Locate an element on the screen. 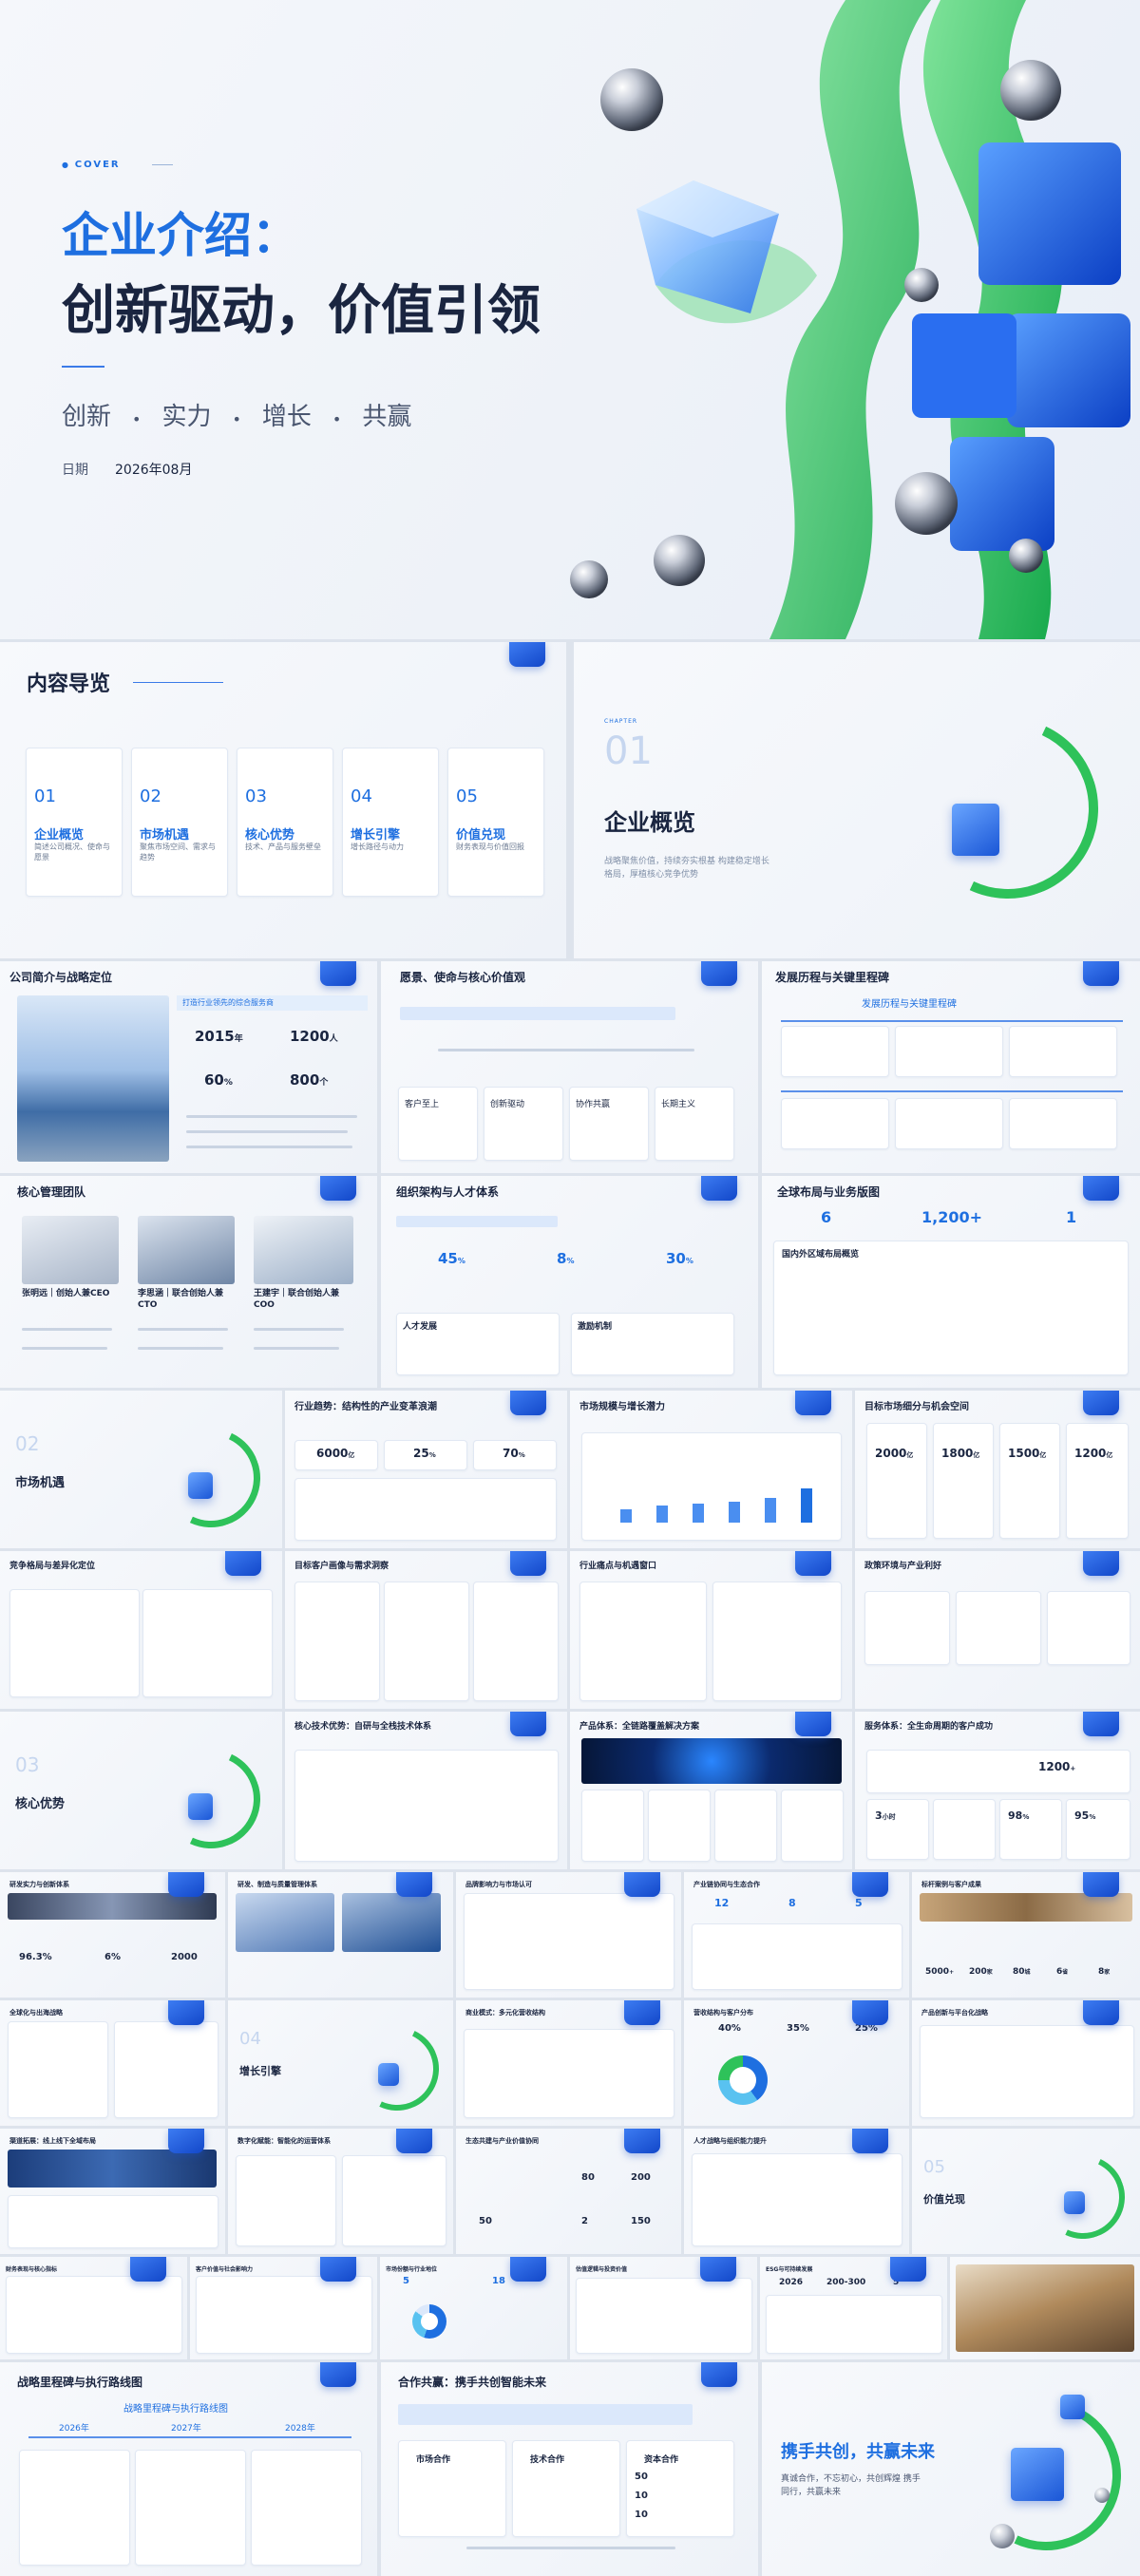 This screenshot has width=1140, height=2576. rd-strength-slide: 研发实力与创新体系 96.3% 6% 2000 is located at coordinates (112, 1935).